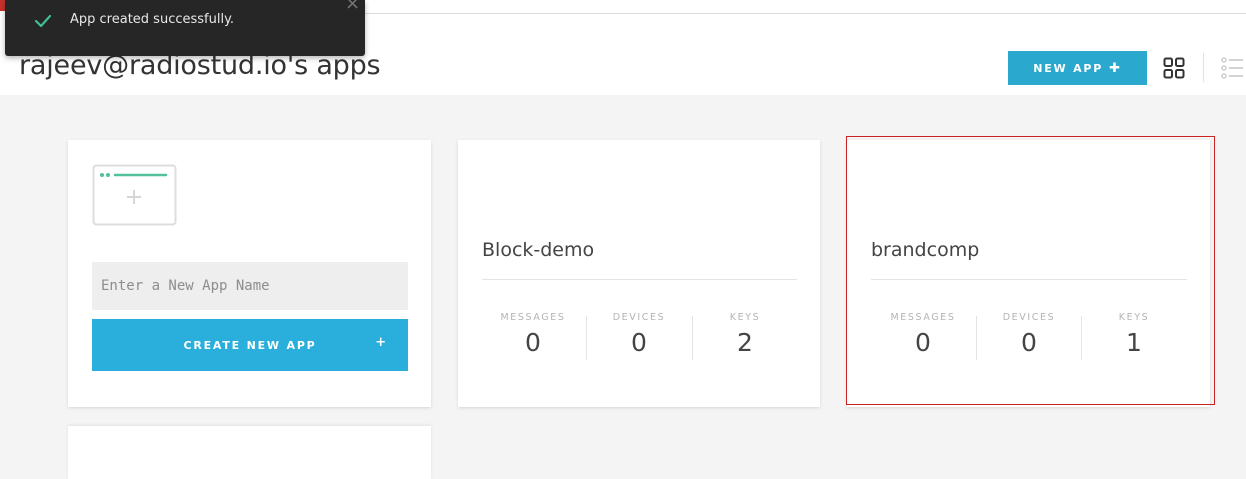 This screenshot has width=1246, height=479. What do you see at coordinates (43, 21) in the screenshot?
I see `check-icon` at bounding box center [43, 21].